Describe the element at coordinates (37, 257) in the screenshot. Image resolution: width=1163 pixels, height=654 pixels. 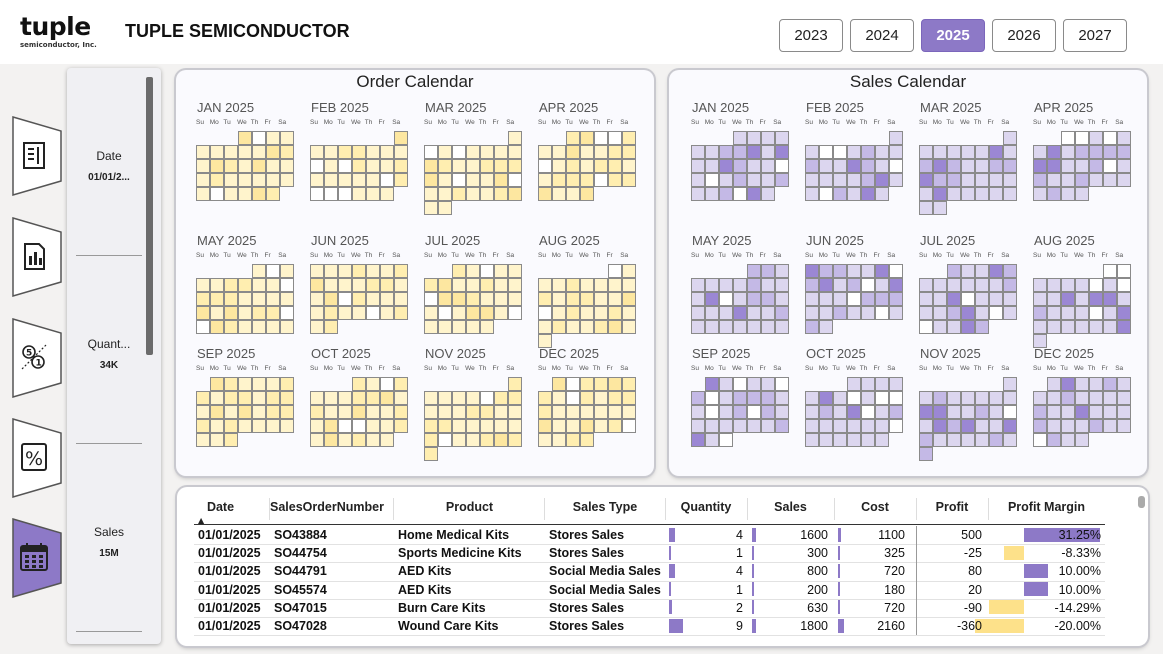
I see `nav-button-report-chart` at that location.